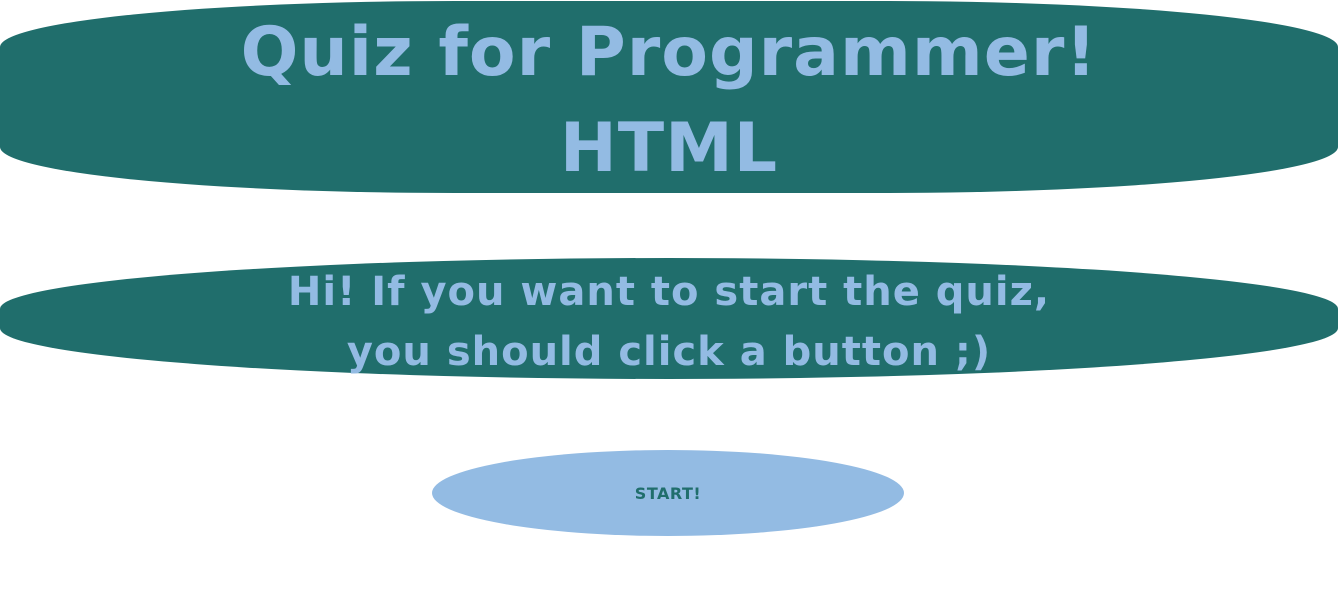 This screenshot has width=1338, height=610. Describe the element at coordinates (669, 352) in the screenshot. I see `intro-text-line-2: you should click a button ;)` at that location.